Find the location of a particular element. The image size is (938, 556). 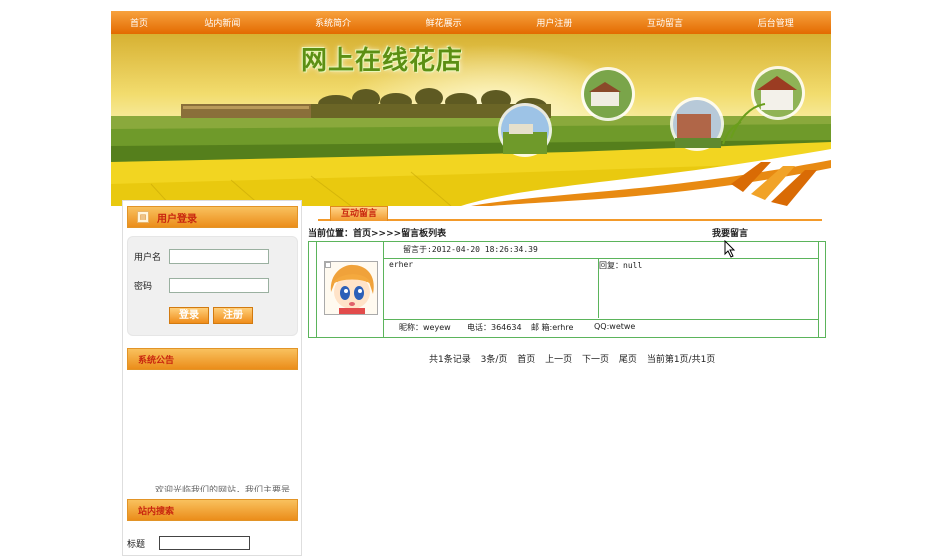

message-phone: 电话：364634 is located at coordinates (494, 327).